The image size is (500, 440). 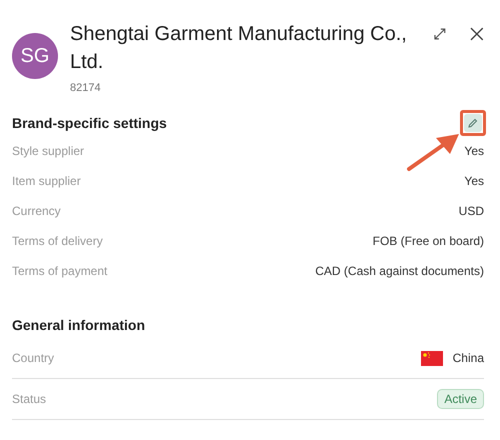 I want to click on section-title: Brand-specific settings, so click(x=89, y=123).